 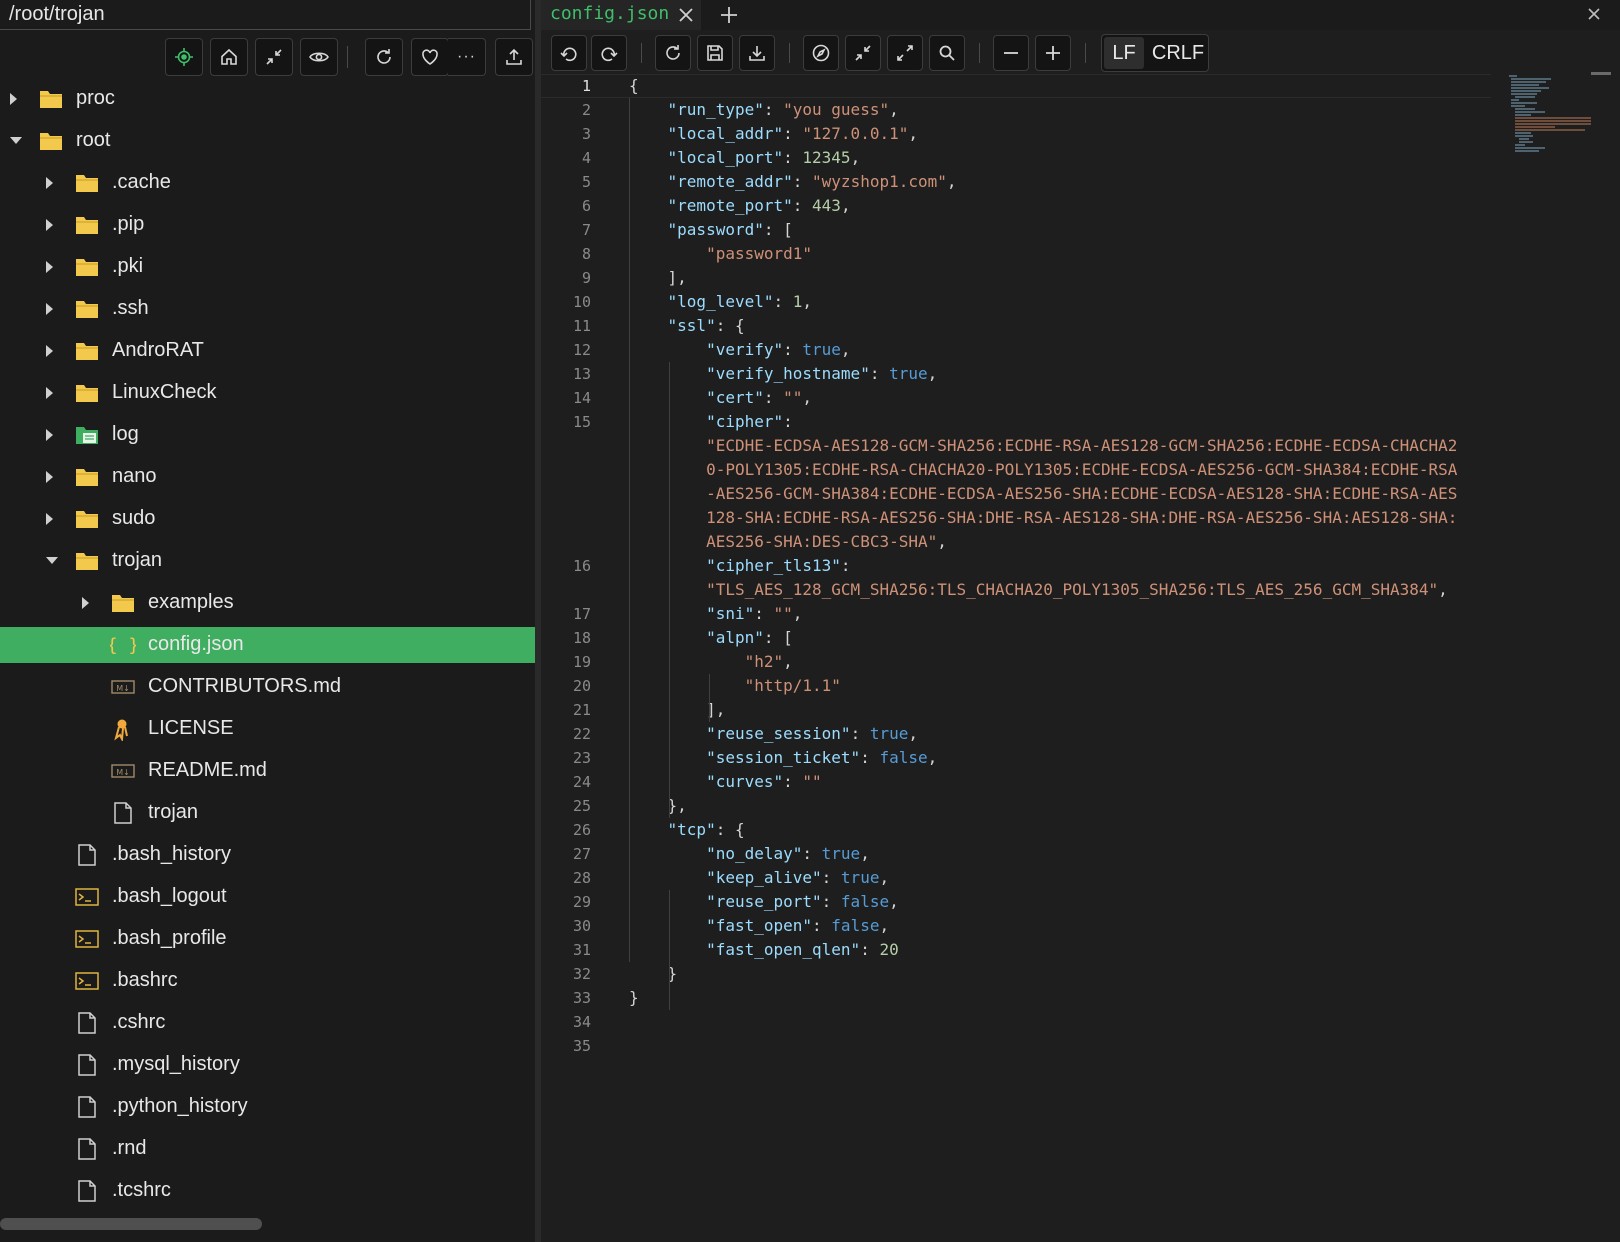 What do you see at coordinates (430, 57) in the screenshot?
I see `favorite-button` at bounding box center [430, 57].